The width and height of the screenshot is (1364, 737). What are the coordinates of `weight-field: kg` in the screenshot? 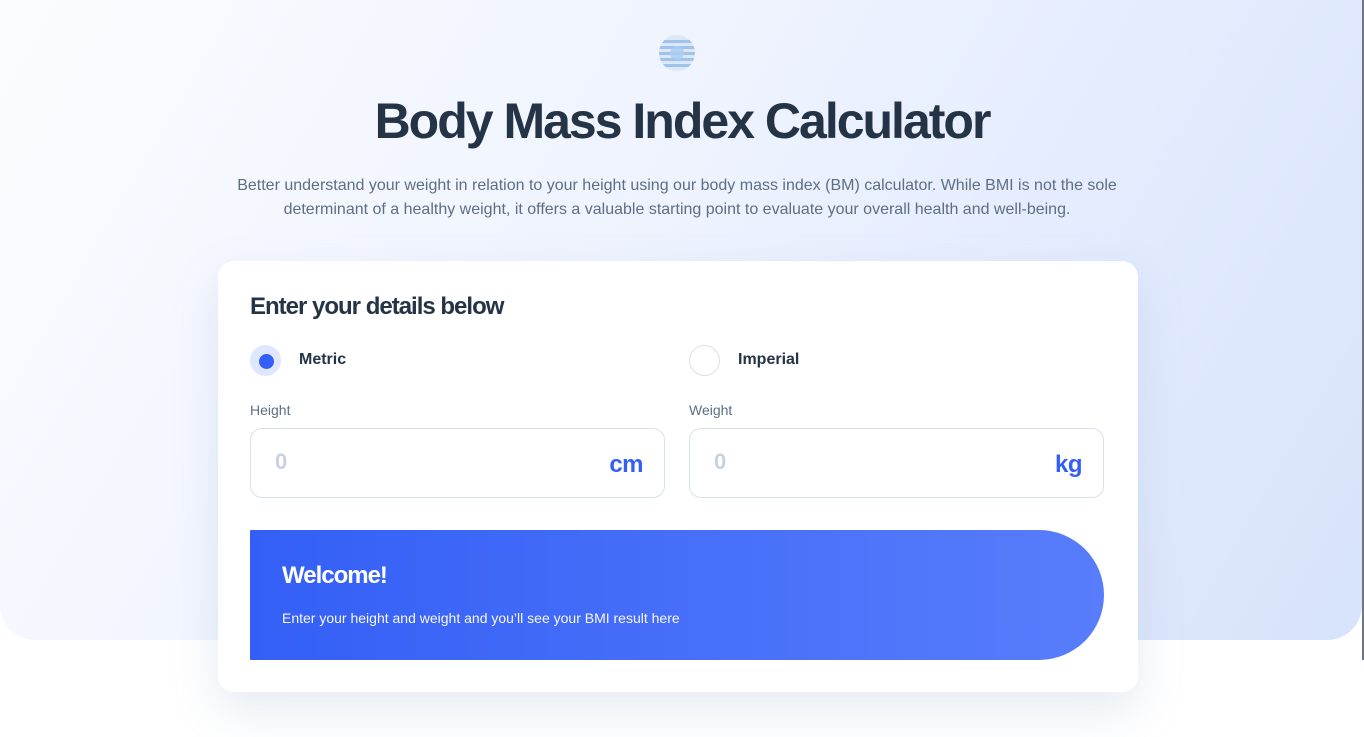 It's located at (896, 463).